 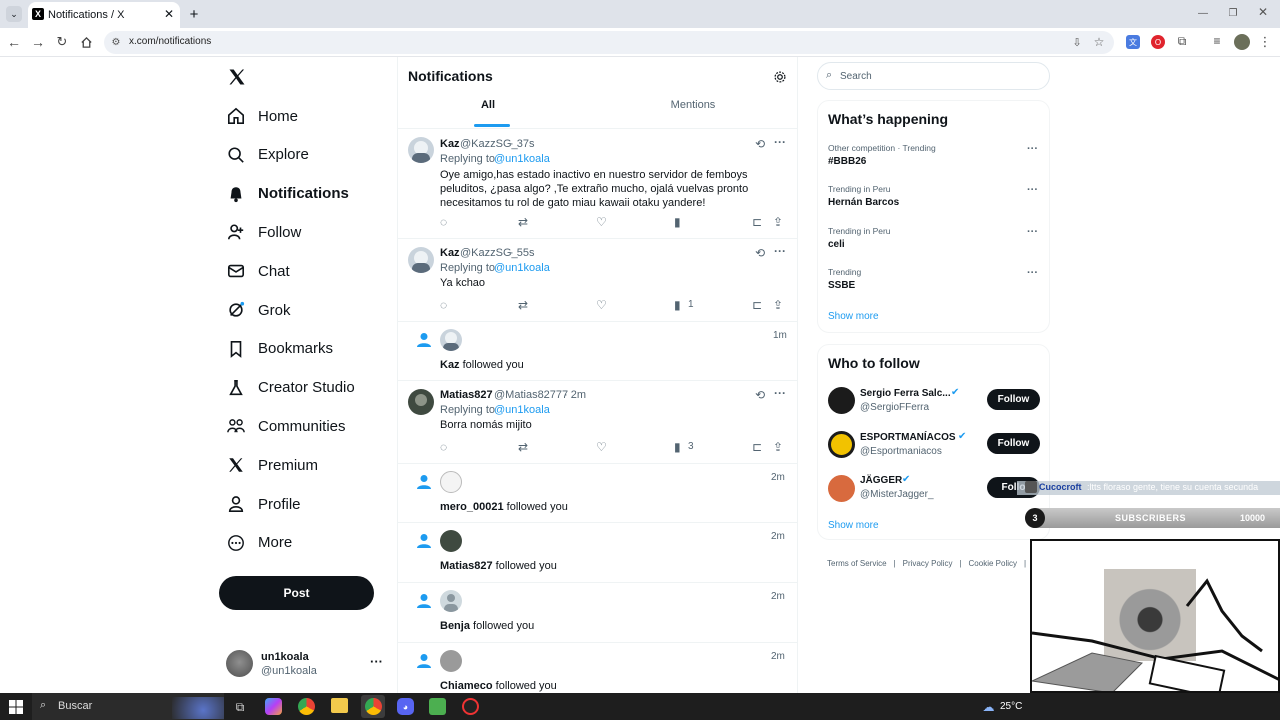 I want to click on window-close-icon: ✕, so click(x=1263, y=12).